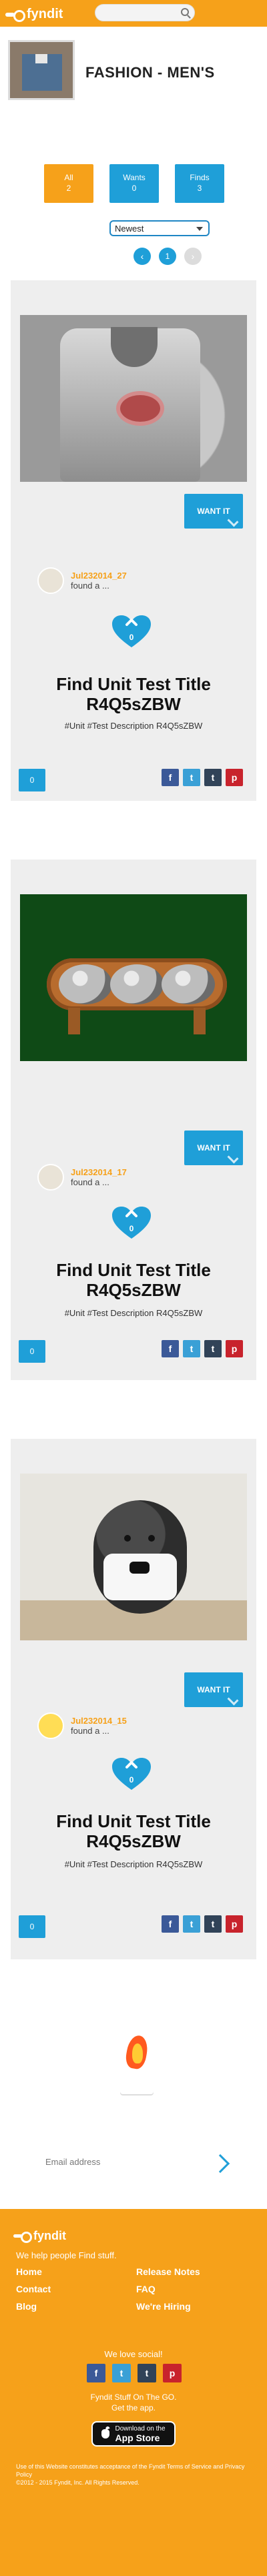 Image resolution: width=267 pixels, height=2576 pixels. Describe the element at coordinates (72, 2289) in the screenshot. I see `footer-link-contact: Contact` at that location.